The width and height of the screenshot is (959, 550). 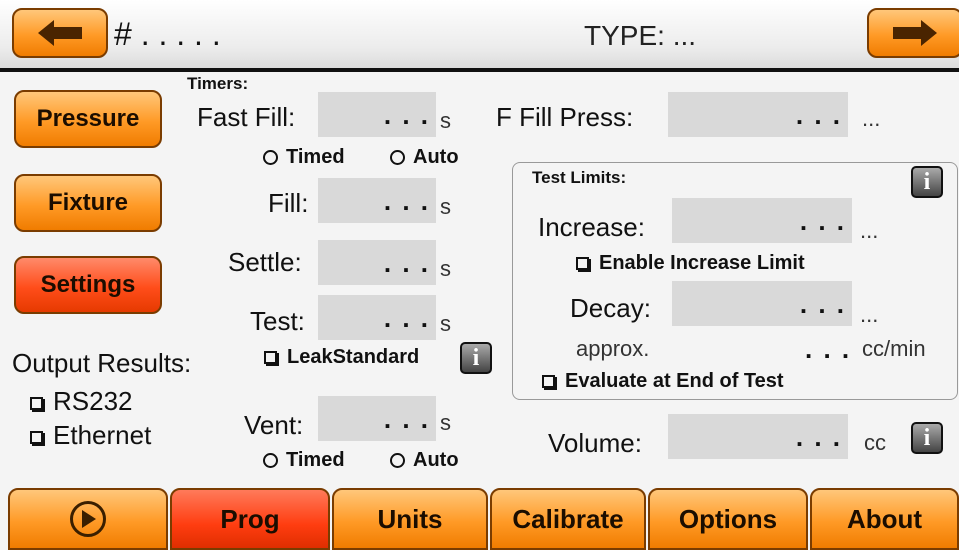 What do you see at coordinates (436, 460) in the screenshot?
I see `vent-auto-label: Auto` at bounding box center [436, 460].